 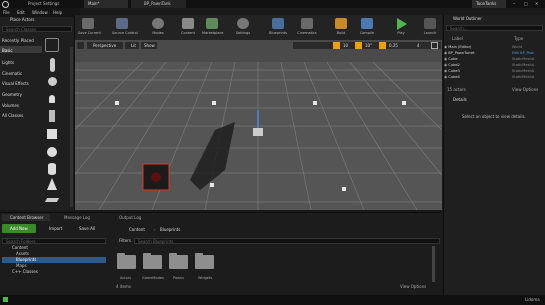 What do you see at coordinates (52, 65) in the screenshot?
I see `empty-character-icon` at bounding box center [52, 65].